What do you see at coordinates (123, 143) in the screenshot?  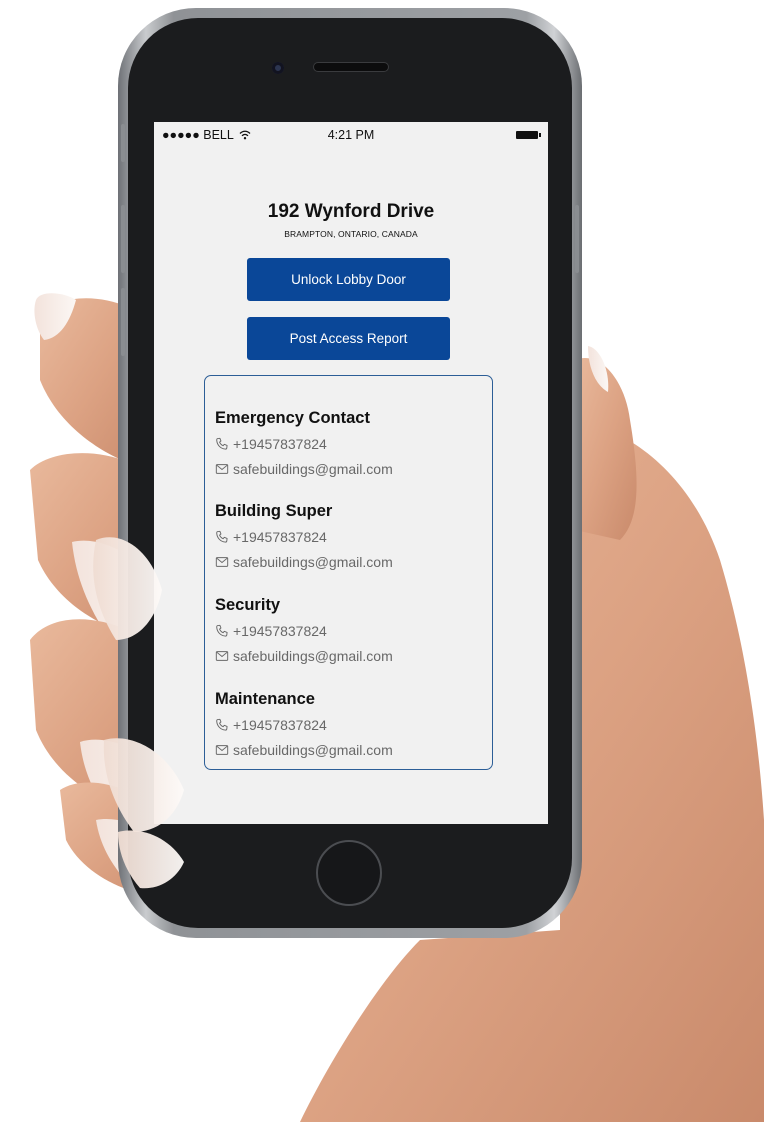 I see `mute-switch` at bounding box center [123, 143].